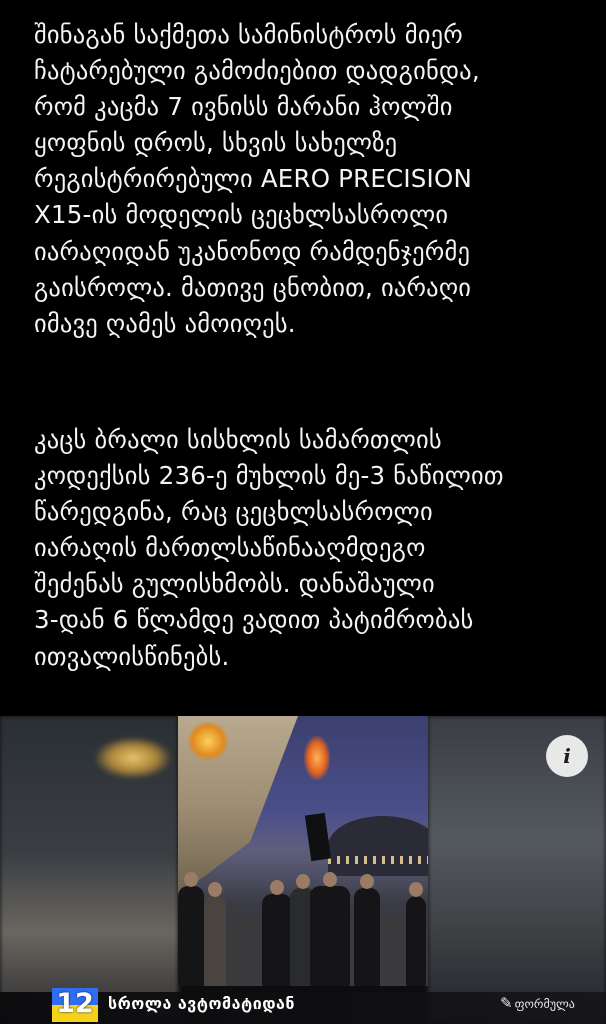 Image resolution: width=606 pixels, height=1024 pixels. I want to click on broadcaster-logo-icon: ✎, so click(506, 1003).